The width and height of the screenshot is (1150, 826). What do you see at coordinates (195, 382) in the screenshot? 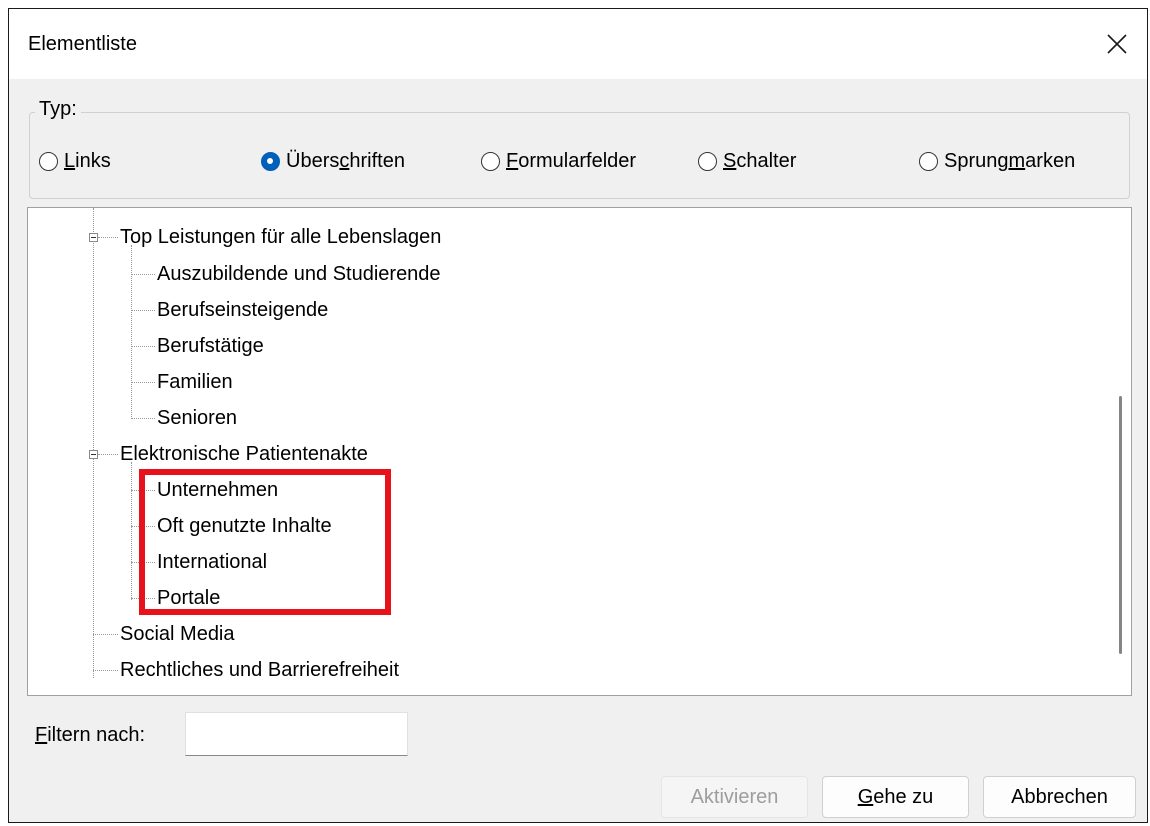
I see `tree-item: Familien` at bounding box center [195, 382].